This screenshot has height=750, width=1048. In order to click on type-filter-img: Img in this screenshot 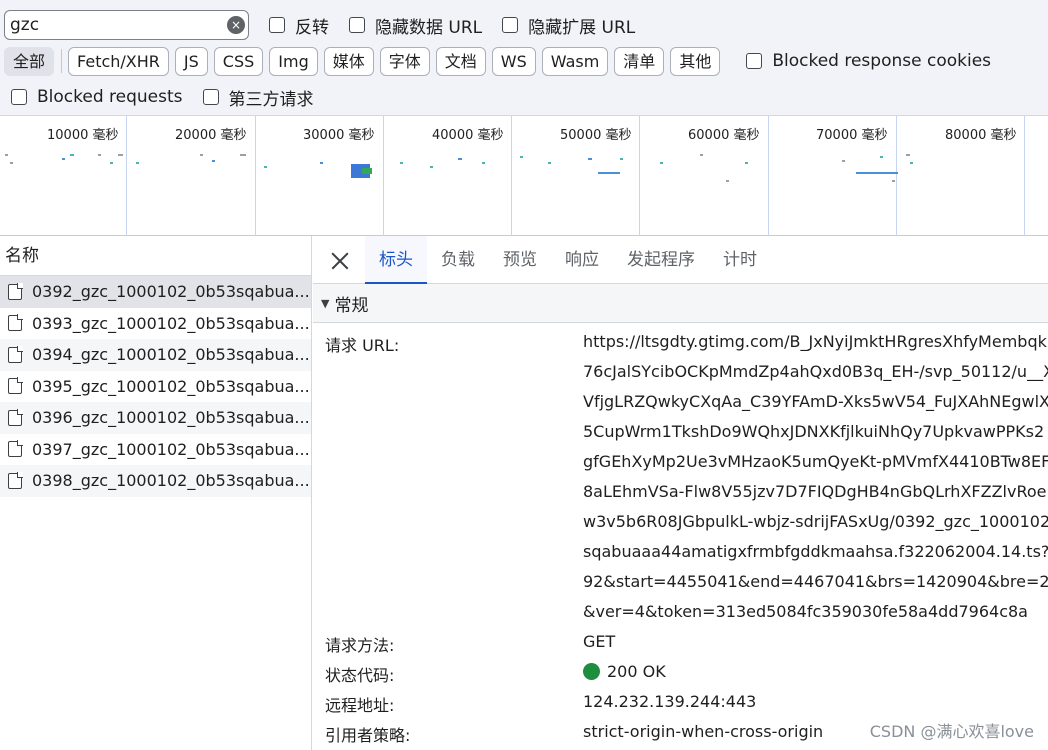, I will do `click(293, 61)`.